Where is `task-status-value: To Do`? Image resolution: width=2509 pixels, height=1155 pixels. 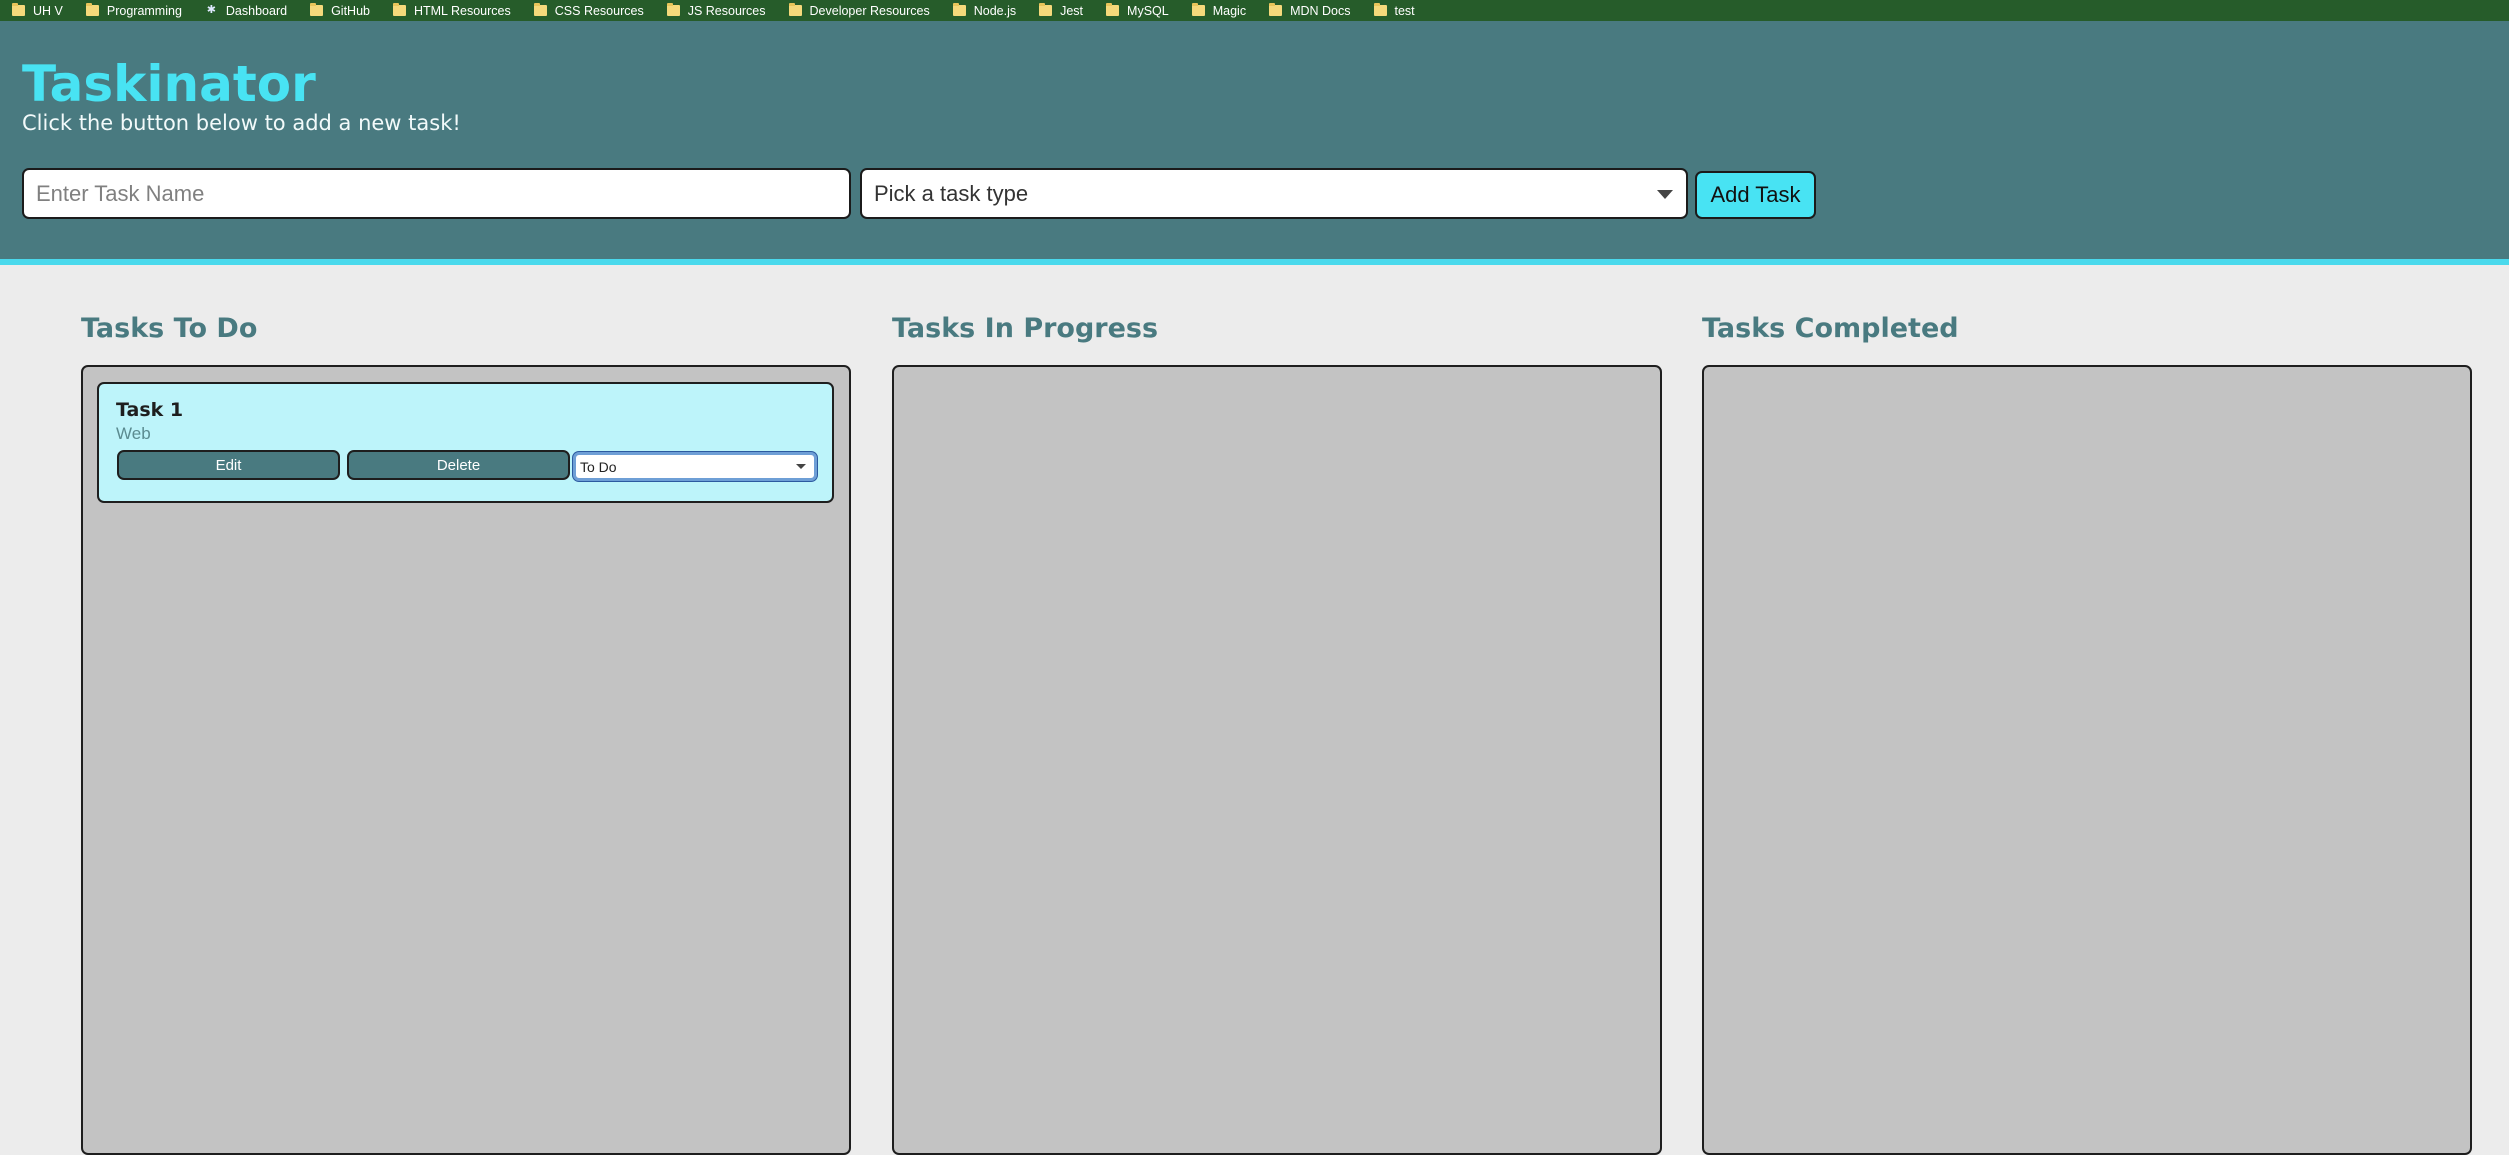
task-status-value: To Do is located at coordinates (598, 466).